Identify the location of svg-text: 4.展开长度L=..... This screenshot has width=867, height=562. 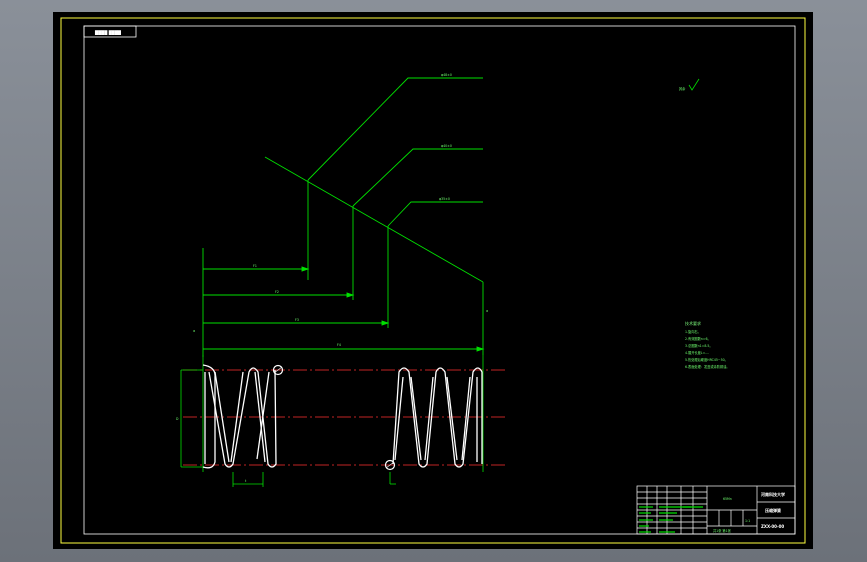
(697, 352).